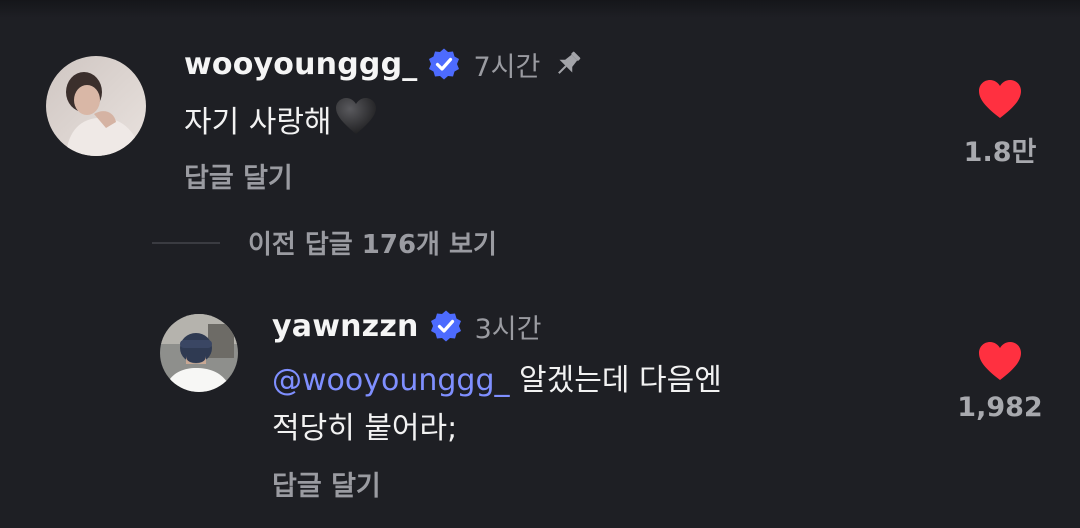  Describe the element at coordinates (508, 329) in the screenshot. I see `timestamp: 3시간` at that location.